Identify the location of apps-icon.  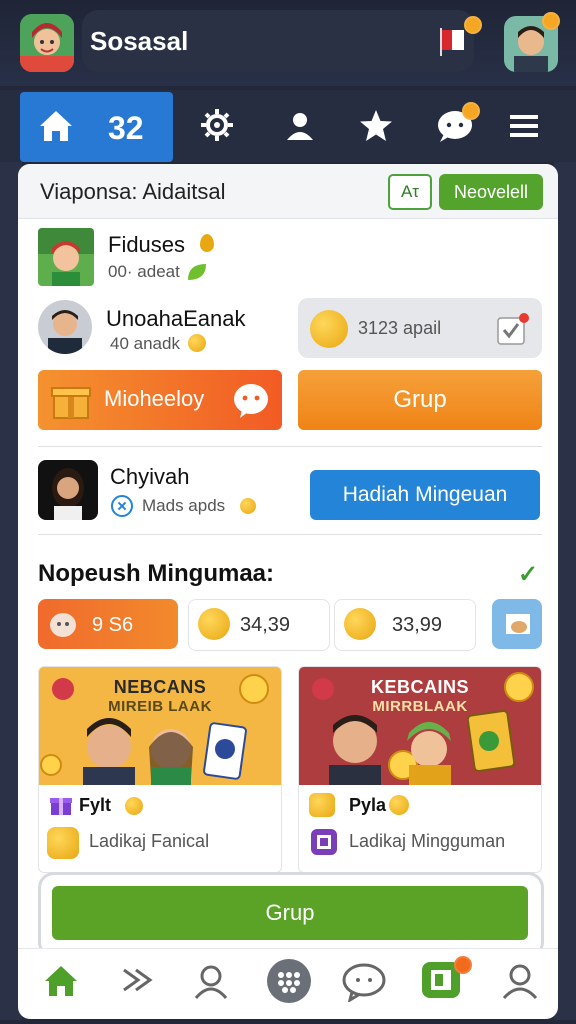
(289, 983).